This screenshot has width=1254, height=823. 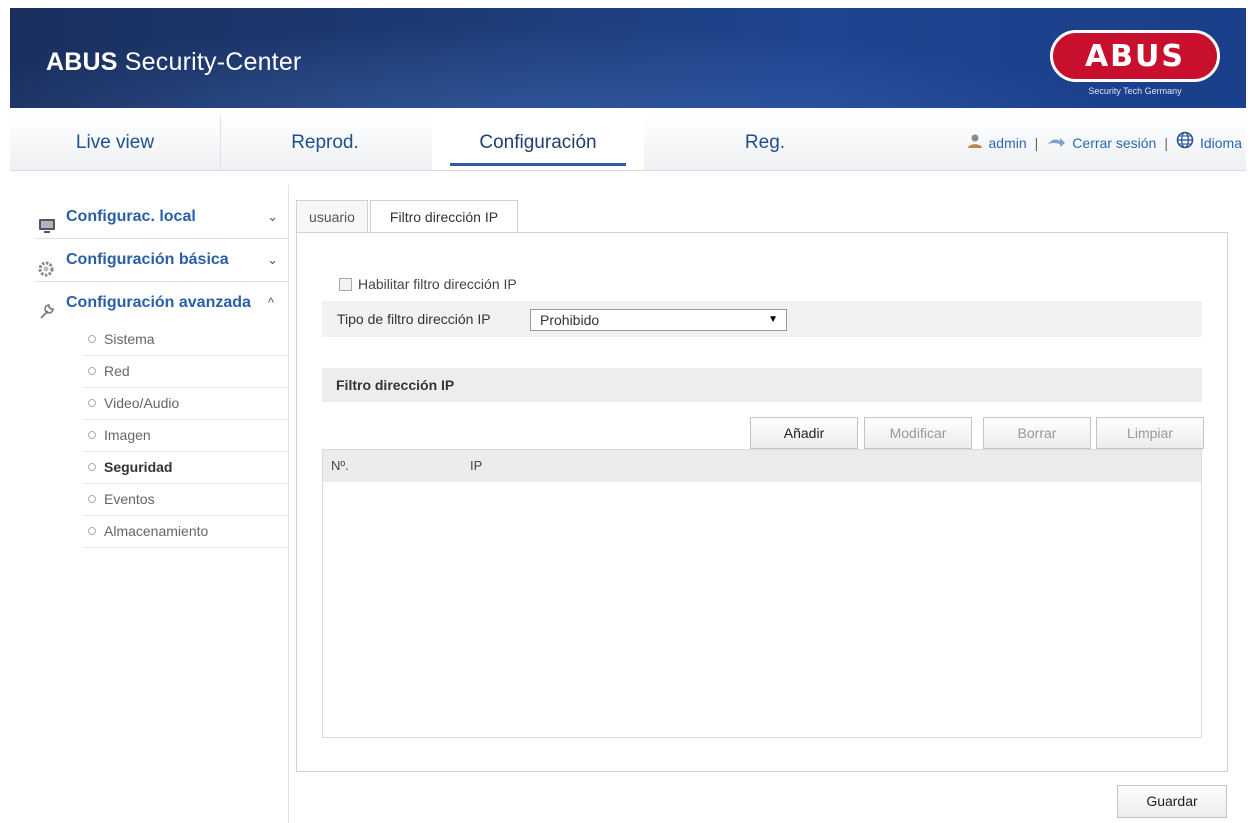 What do you see at coordinates (186, 436) in the screenshot?
I see `sidebar-item-imagen: Imagen` at bounding box center [186, 436].